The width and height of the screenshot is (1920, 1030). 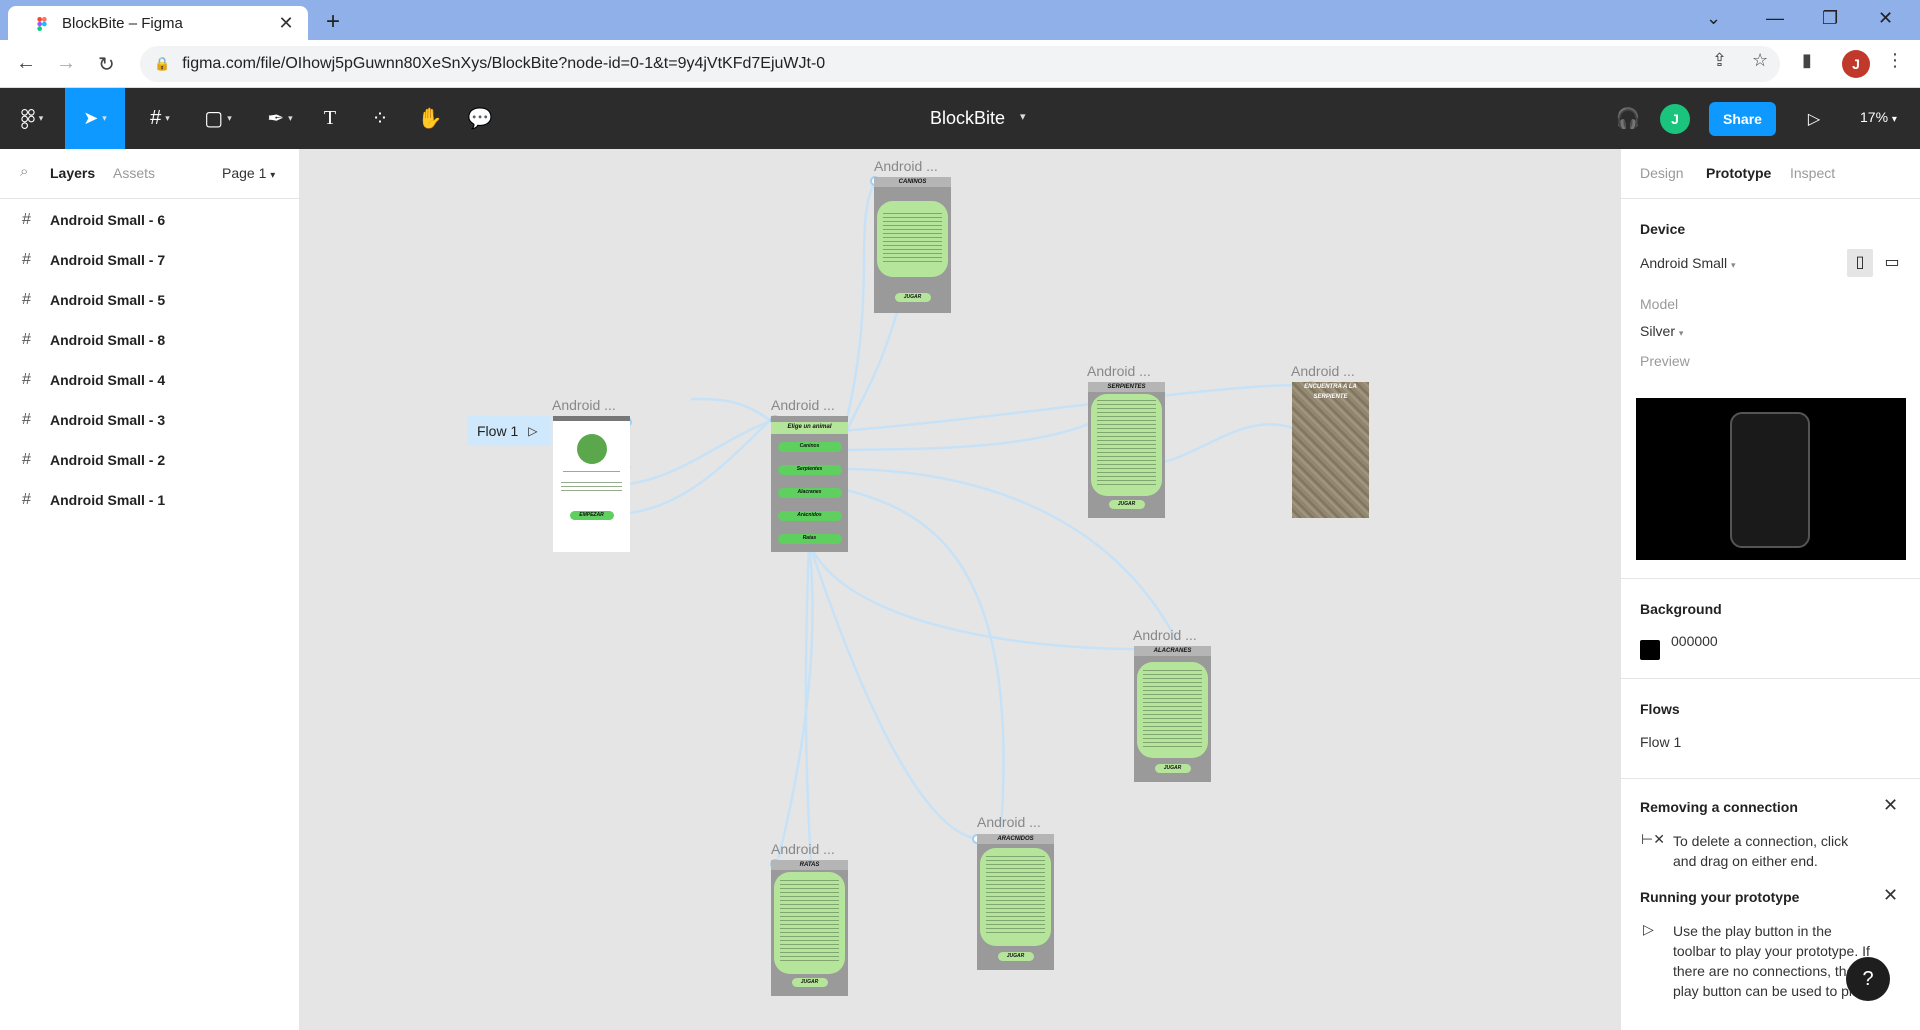 What do you see at coordinates (32, 118) in the screenshot?
I see `main-menu-button: ▾` at bounding box center [32, 118].